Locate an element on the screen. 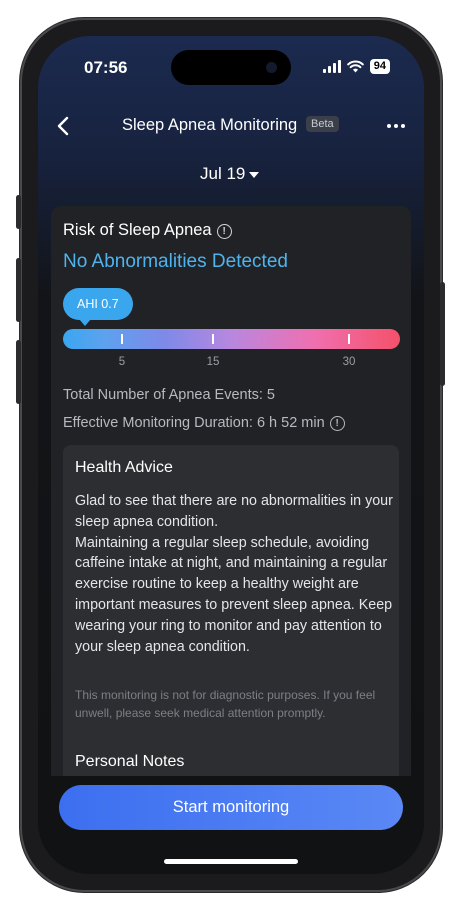 Image resolution: width=462 pixels, height=910 pixels. battery-badge: 94 is located at coordinates (379, 66).